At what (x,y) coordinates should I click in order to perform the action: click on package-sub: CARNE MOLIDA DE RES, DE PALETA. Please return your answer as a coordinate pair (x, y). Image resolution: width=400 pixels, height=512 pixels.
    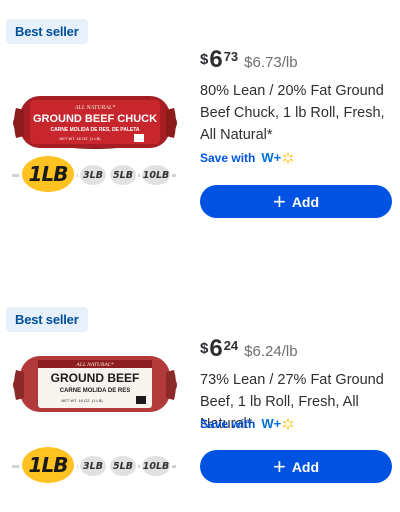
    Looking at the image, I should click on (94, 130).